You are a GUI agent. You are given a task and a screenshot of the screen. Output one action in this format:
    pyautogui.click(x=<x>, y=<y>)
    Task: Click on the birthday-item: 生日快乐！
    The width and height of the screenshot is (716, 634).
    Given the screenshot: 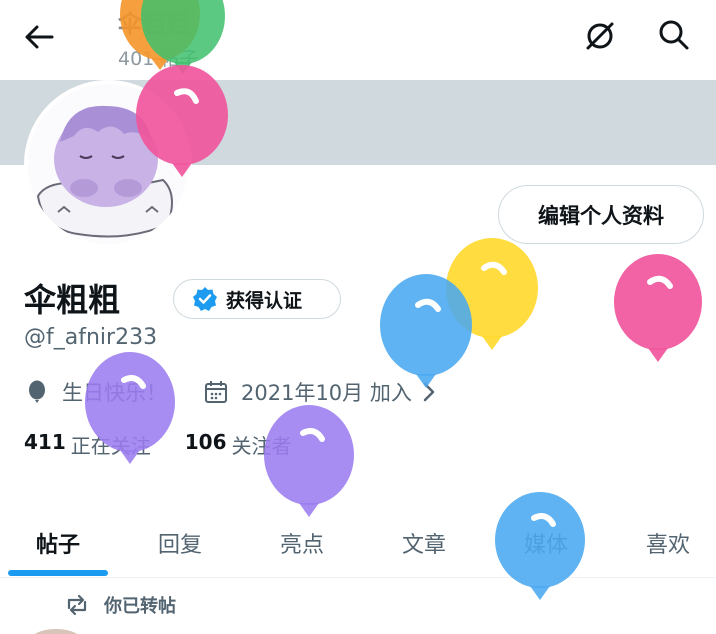 What is the action you would take?
    pyautogui.click(x=95, y=392)
    